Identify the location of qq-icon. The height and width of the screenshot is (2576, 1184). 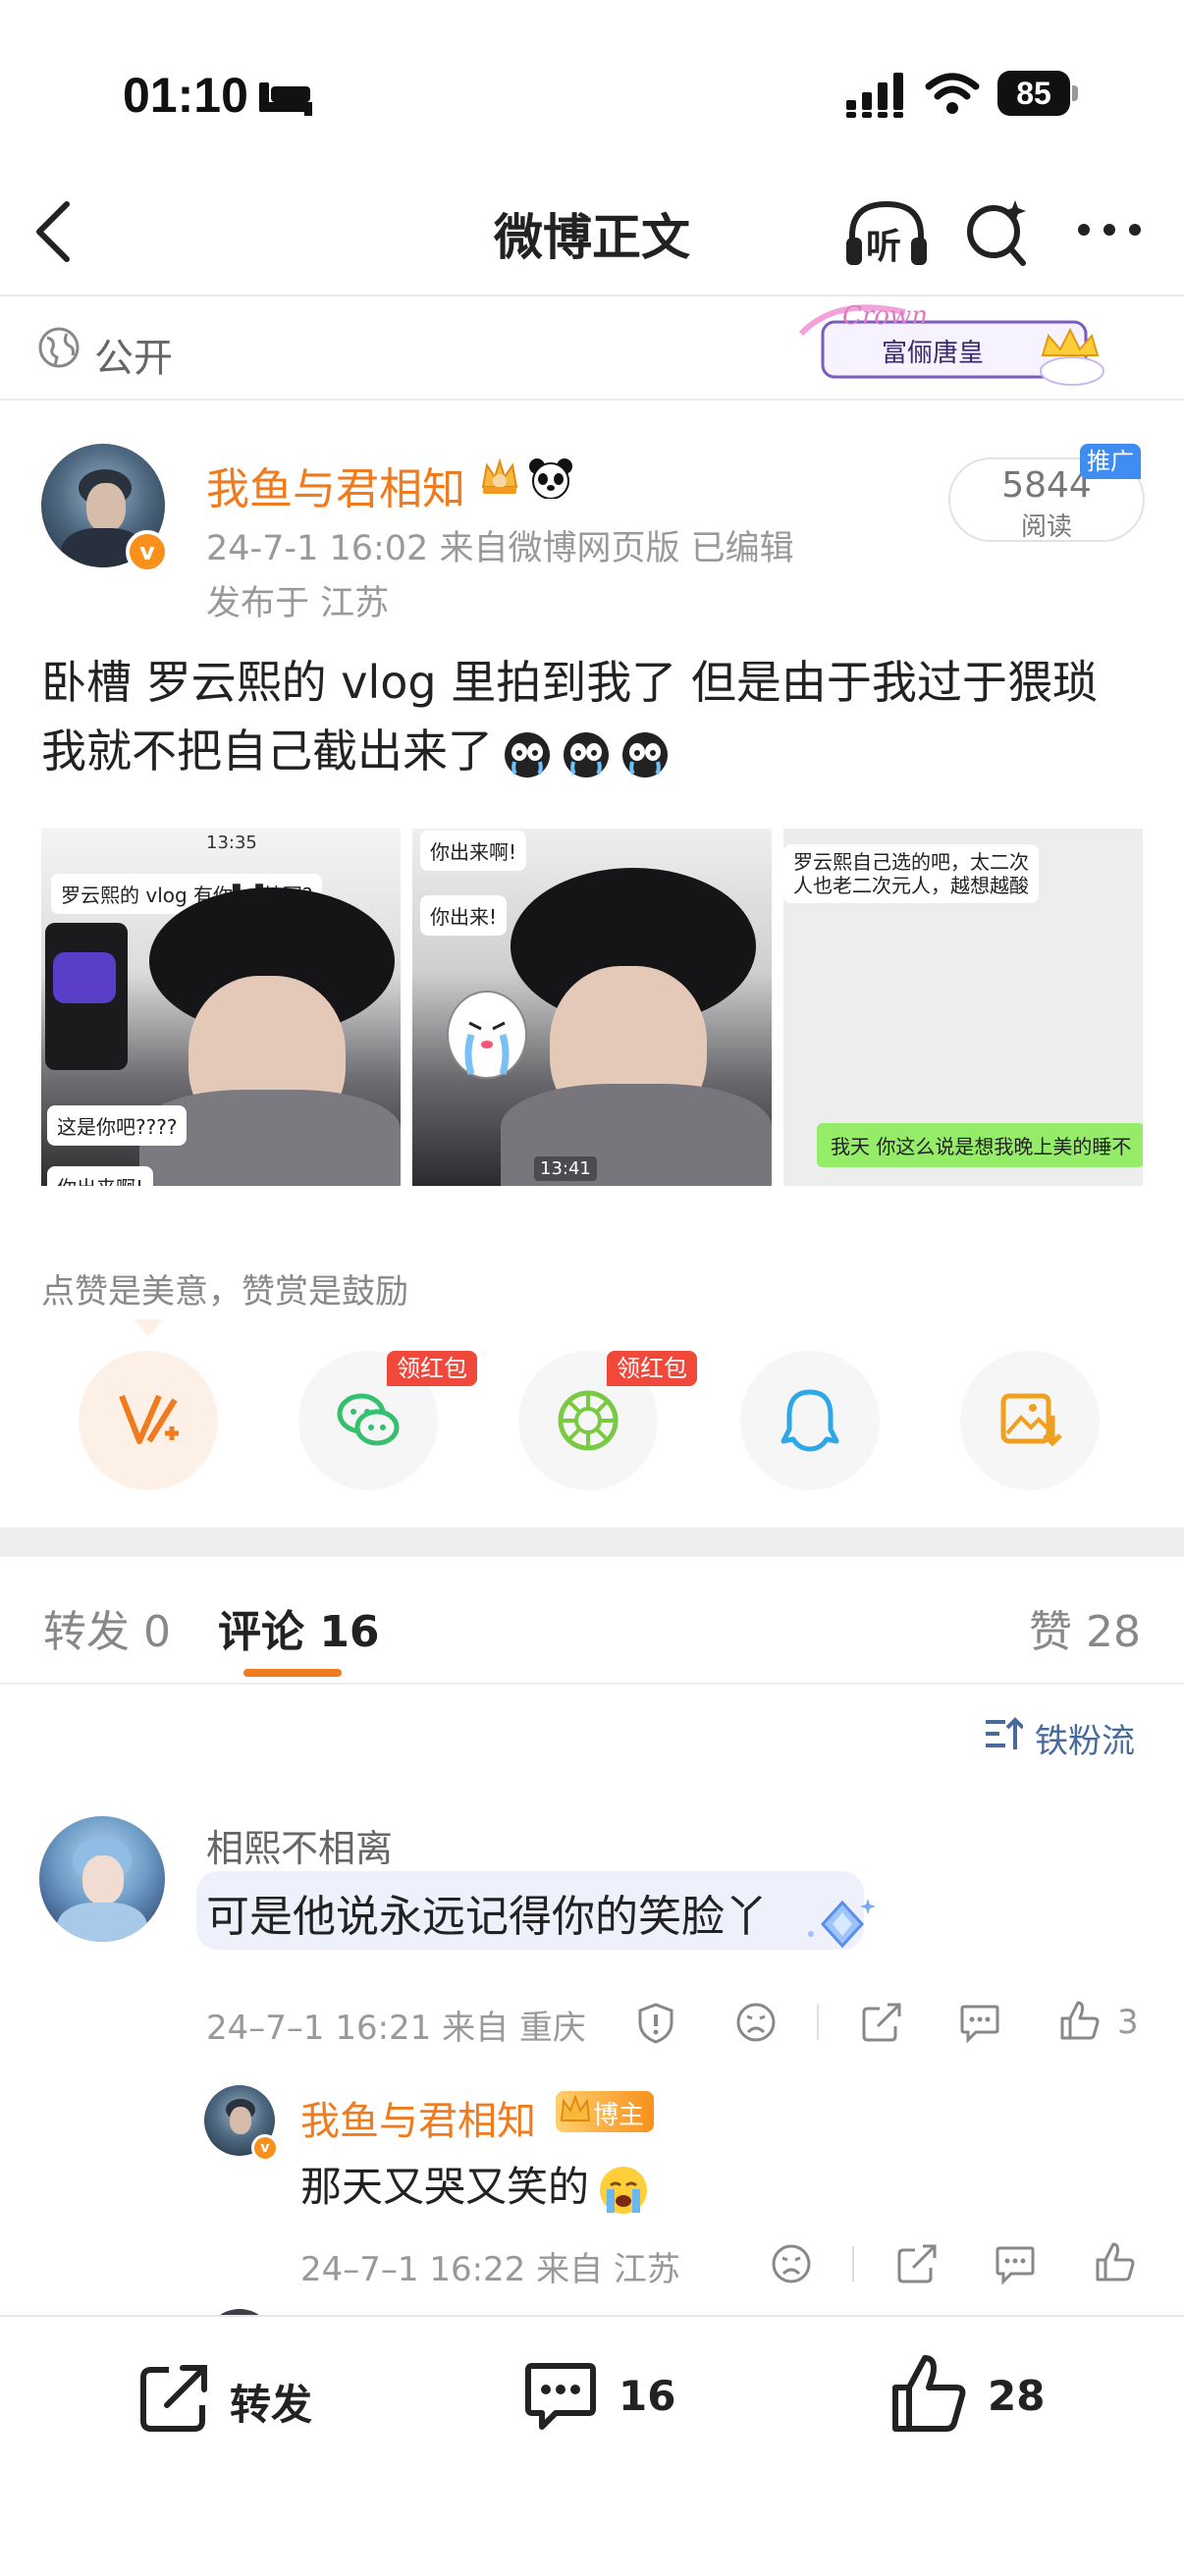
(809, 1420).